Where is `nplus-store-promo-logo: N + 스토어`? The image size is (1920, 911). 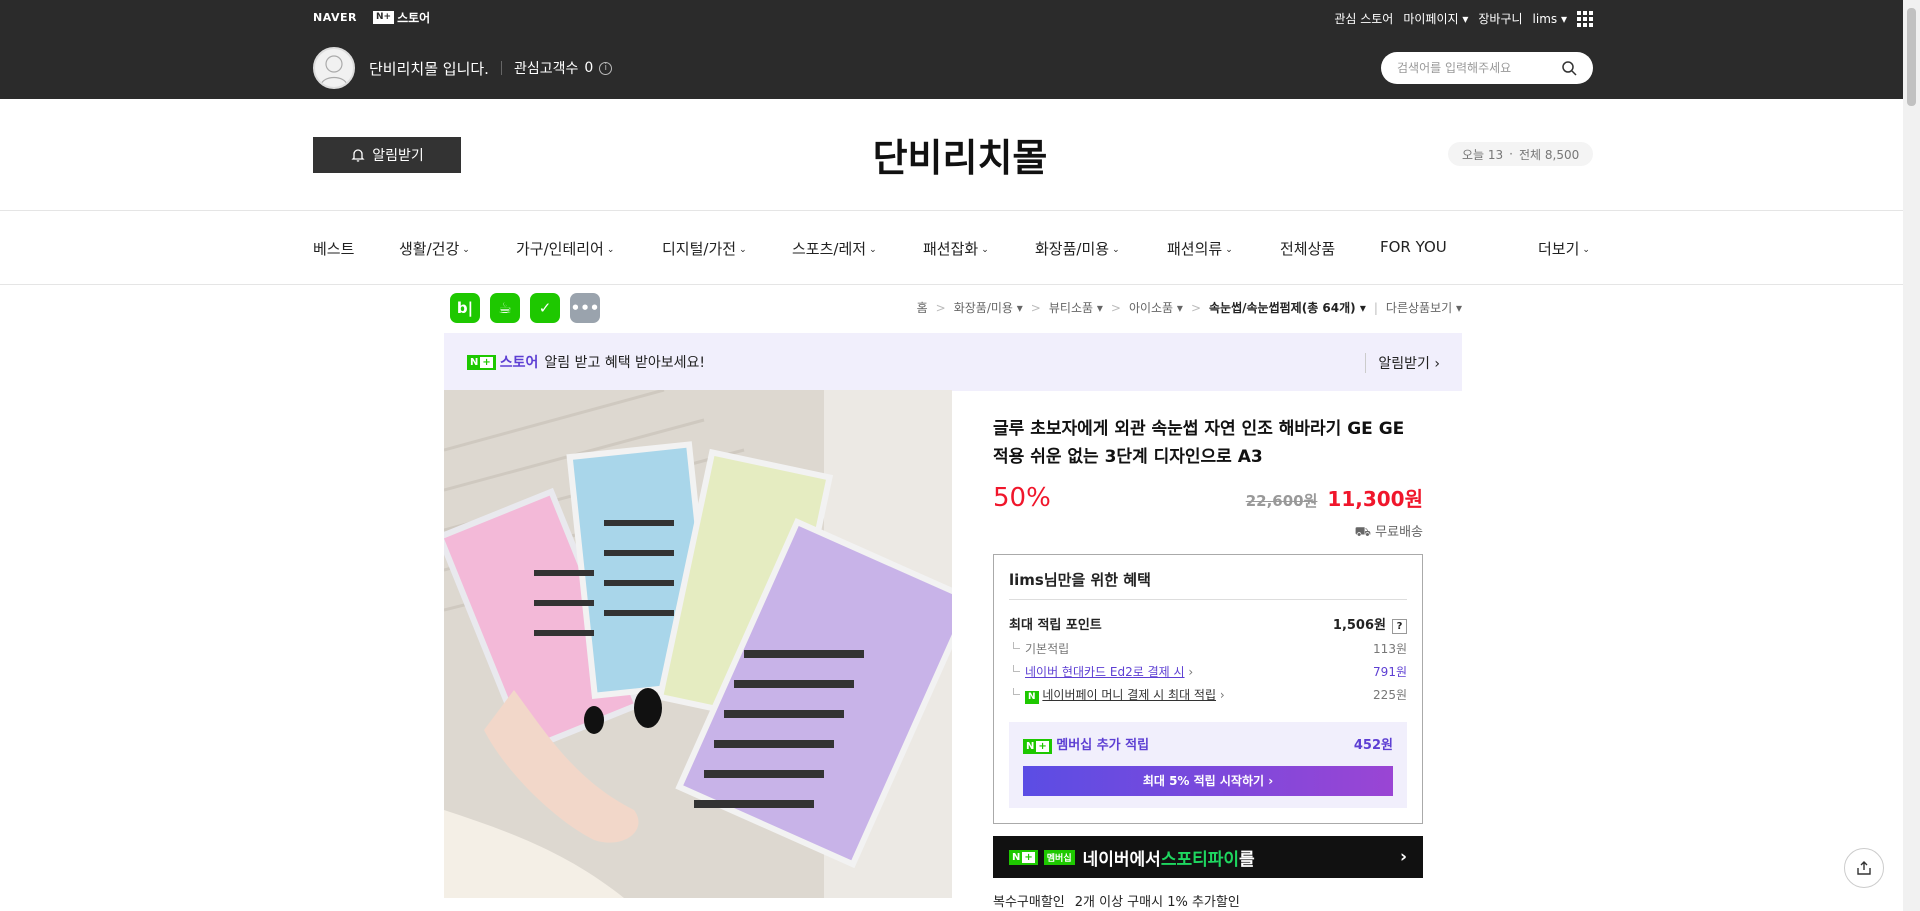 nplus-store-promo-logo: N + 스토어 is located at coordinates (502, 362).